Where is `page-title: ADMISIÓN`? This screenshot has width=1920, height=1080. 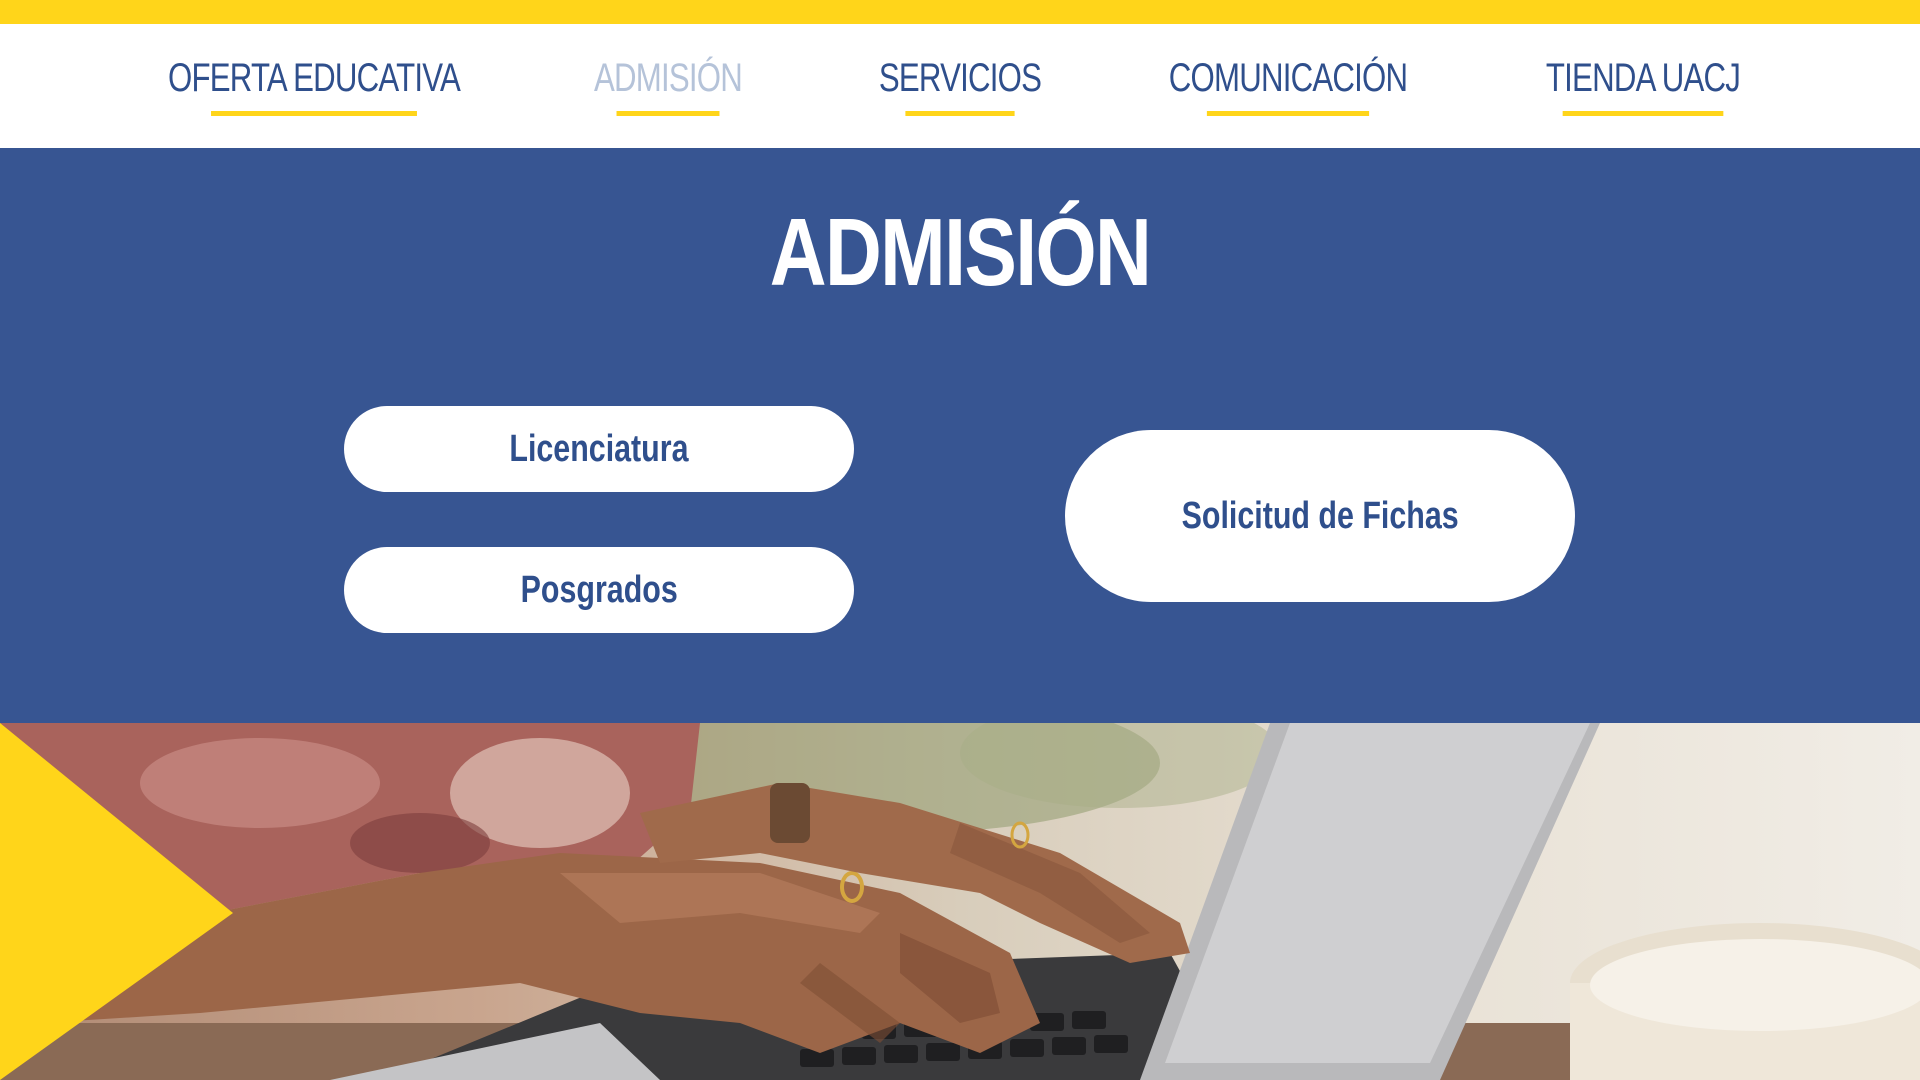
page-title: ADMISIÓN is located at coordinates (960, 252).